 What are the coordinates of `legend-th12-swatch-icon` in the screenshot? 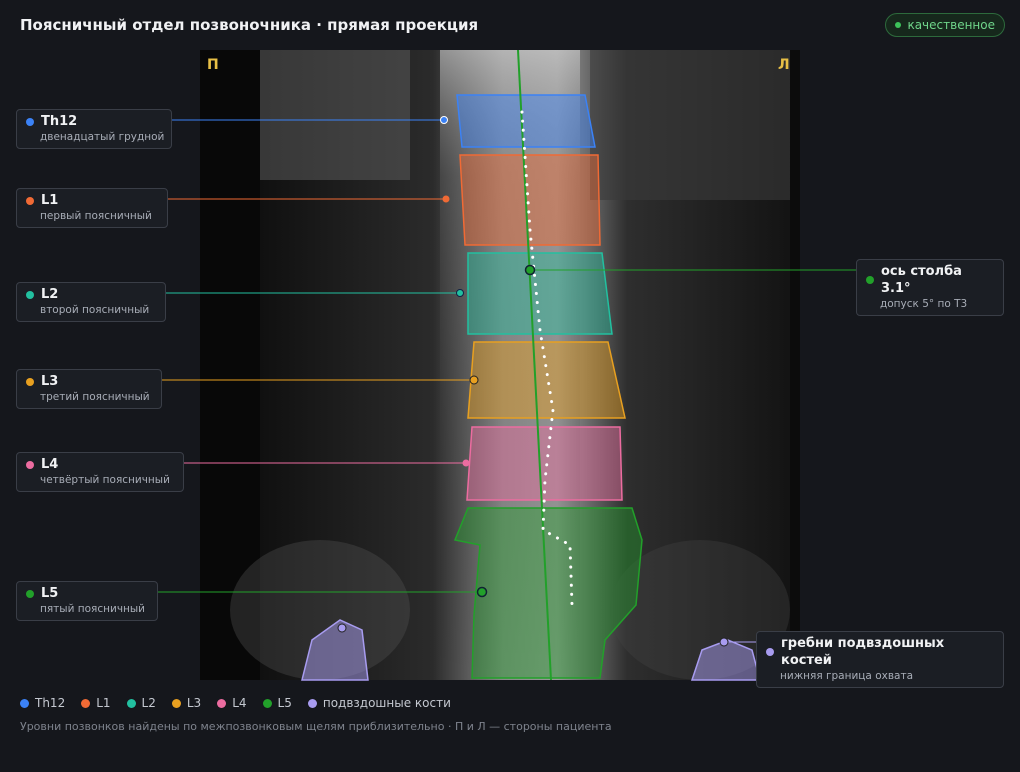 It's located at (24, 703).